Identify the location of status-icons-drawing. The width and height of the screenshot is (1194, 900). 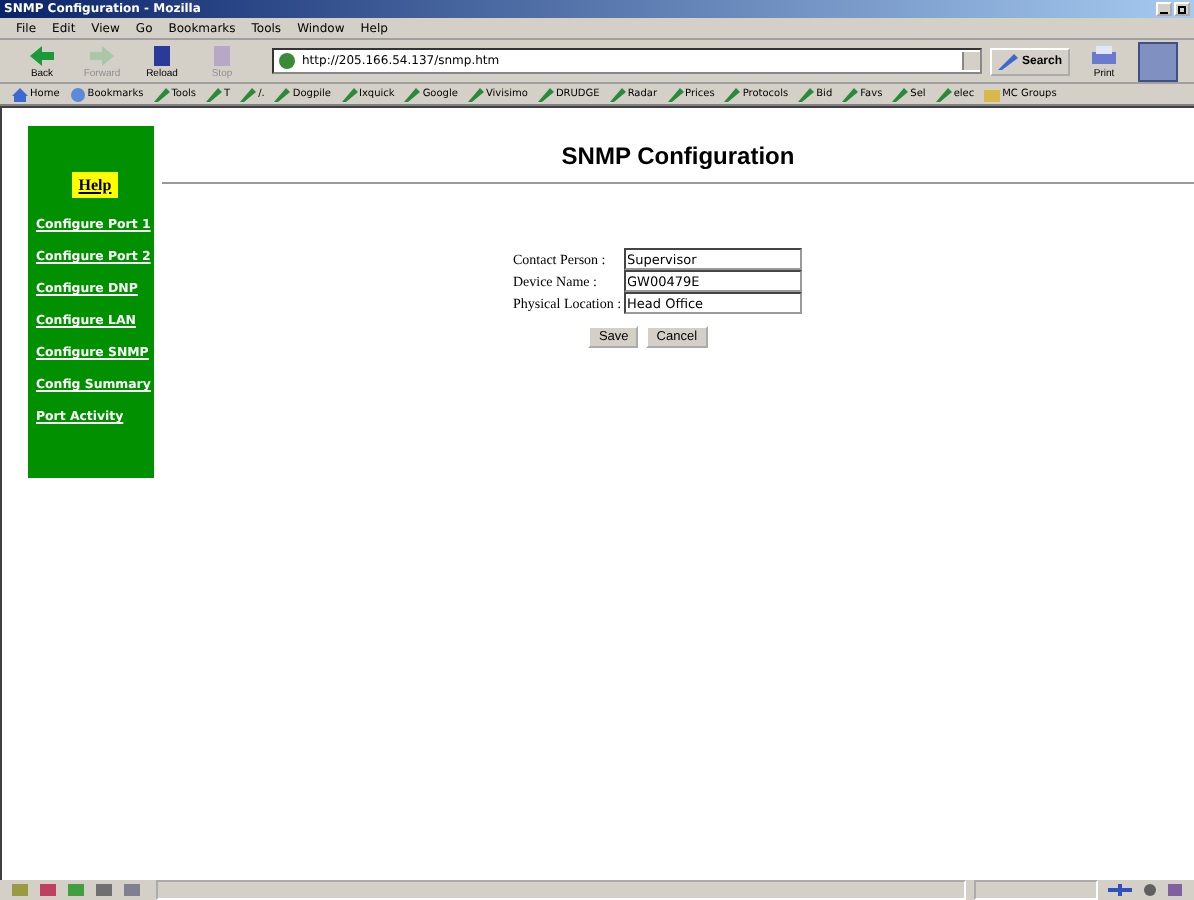
(1146, 890).